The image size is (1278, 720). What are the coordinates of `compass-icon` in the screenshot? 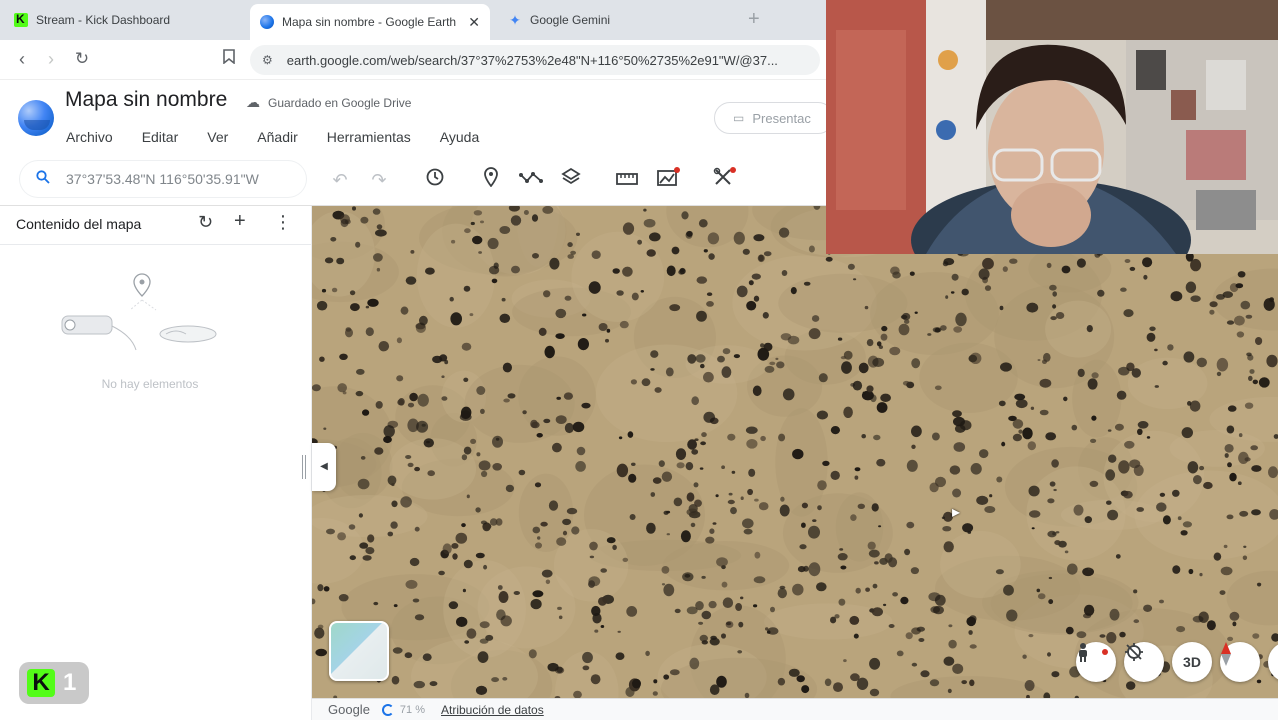 It's located at (1240, 662).